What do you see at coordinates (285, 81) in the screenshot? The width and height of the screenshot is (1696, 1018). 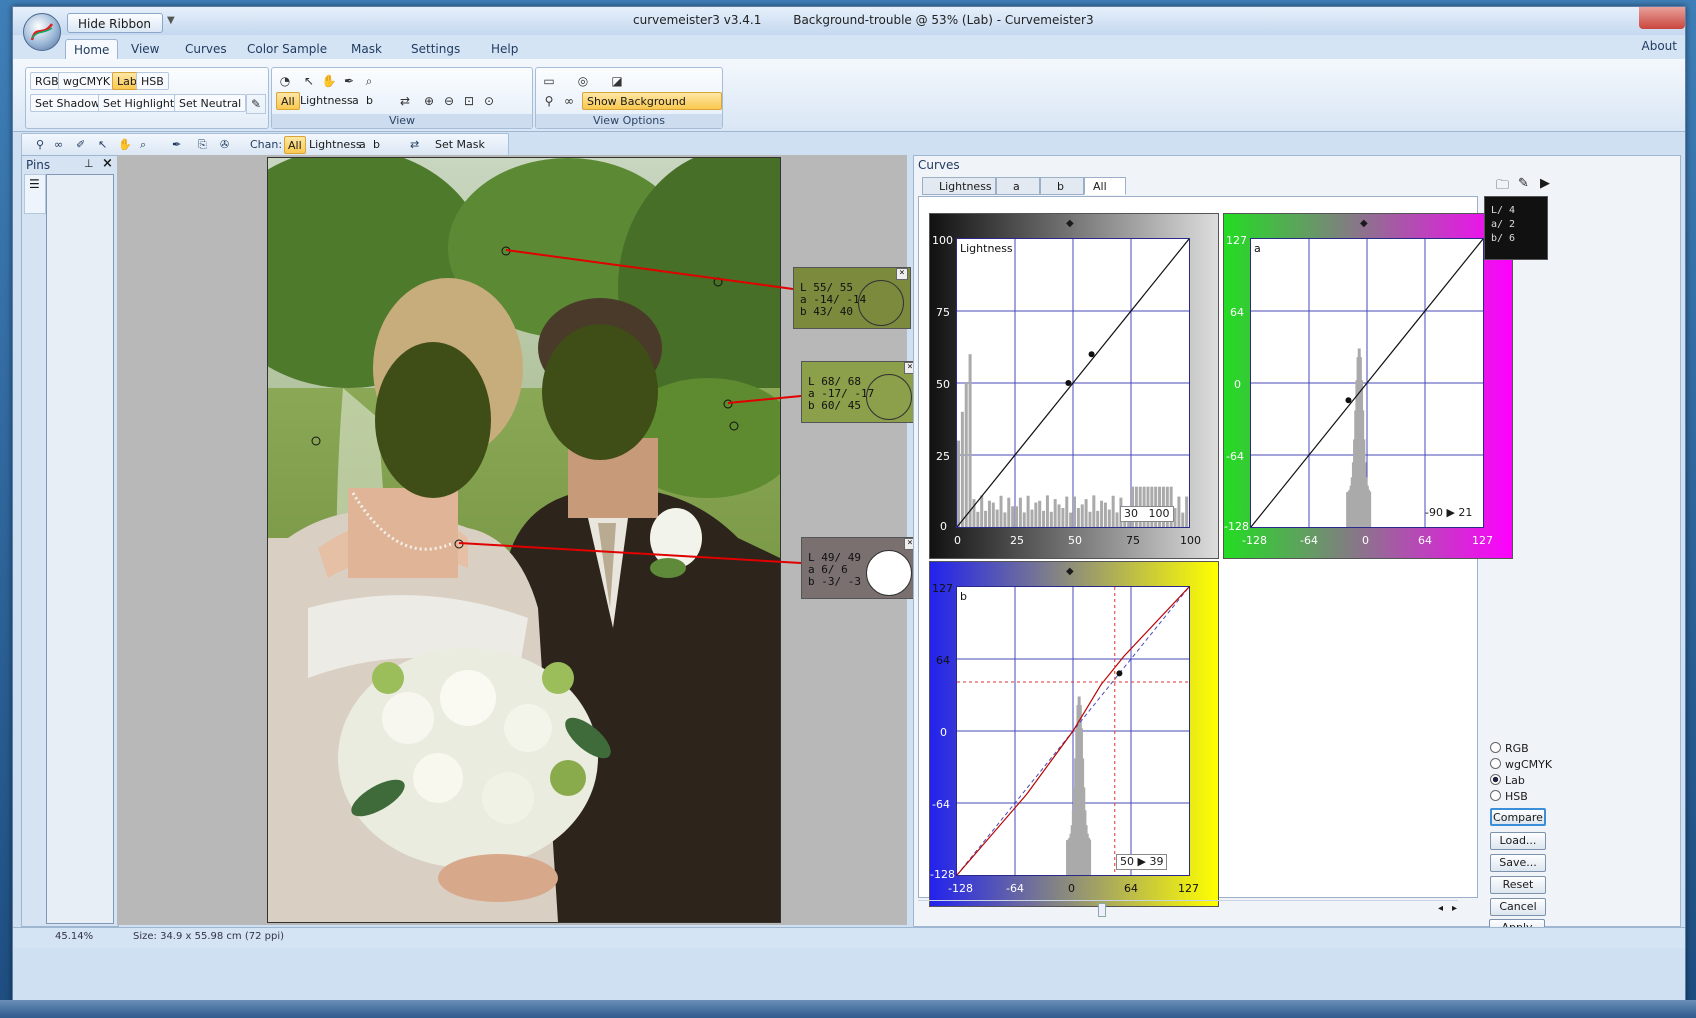 I see `curve-tool-icon: ◔` at bounding box center [285, 81].